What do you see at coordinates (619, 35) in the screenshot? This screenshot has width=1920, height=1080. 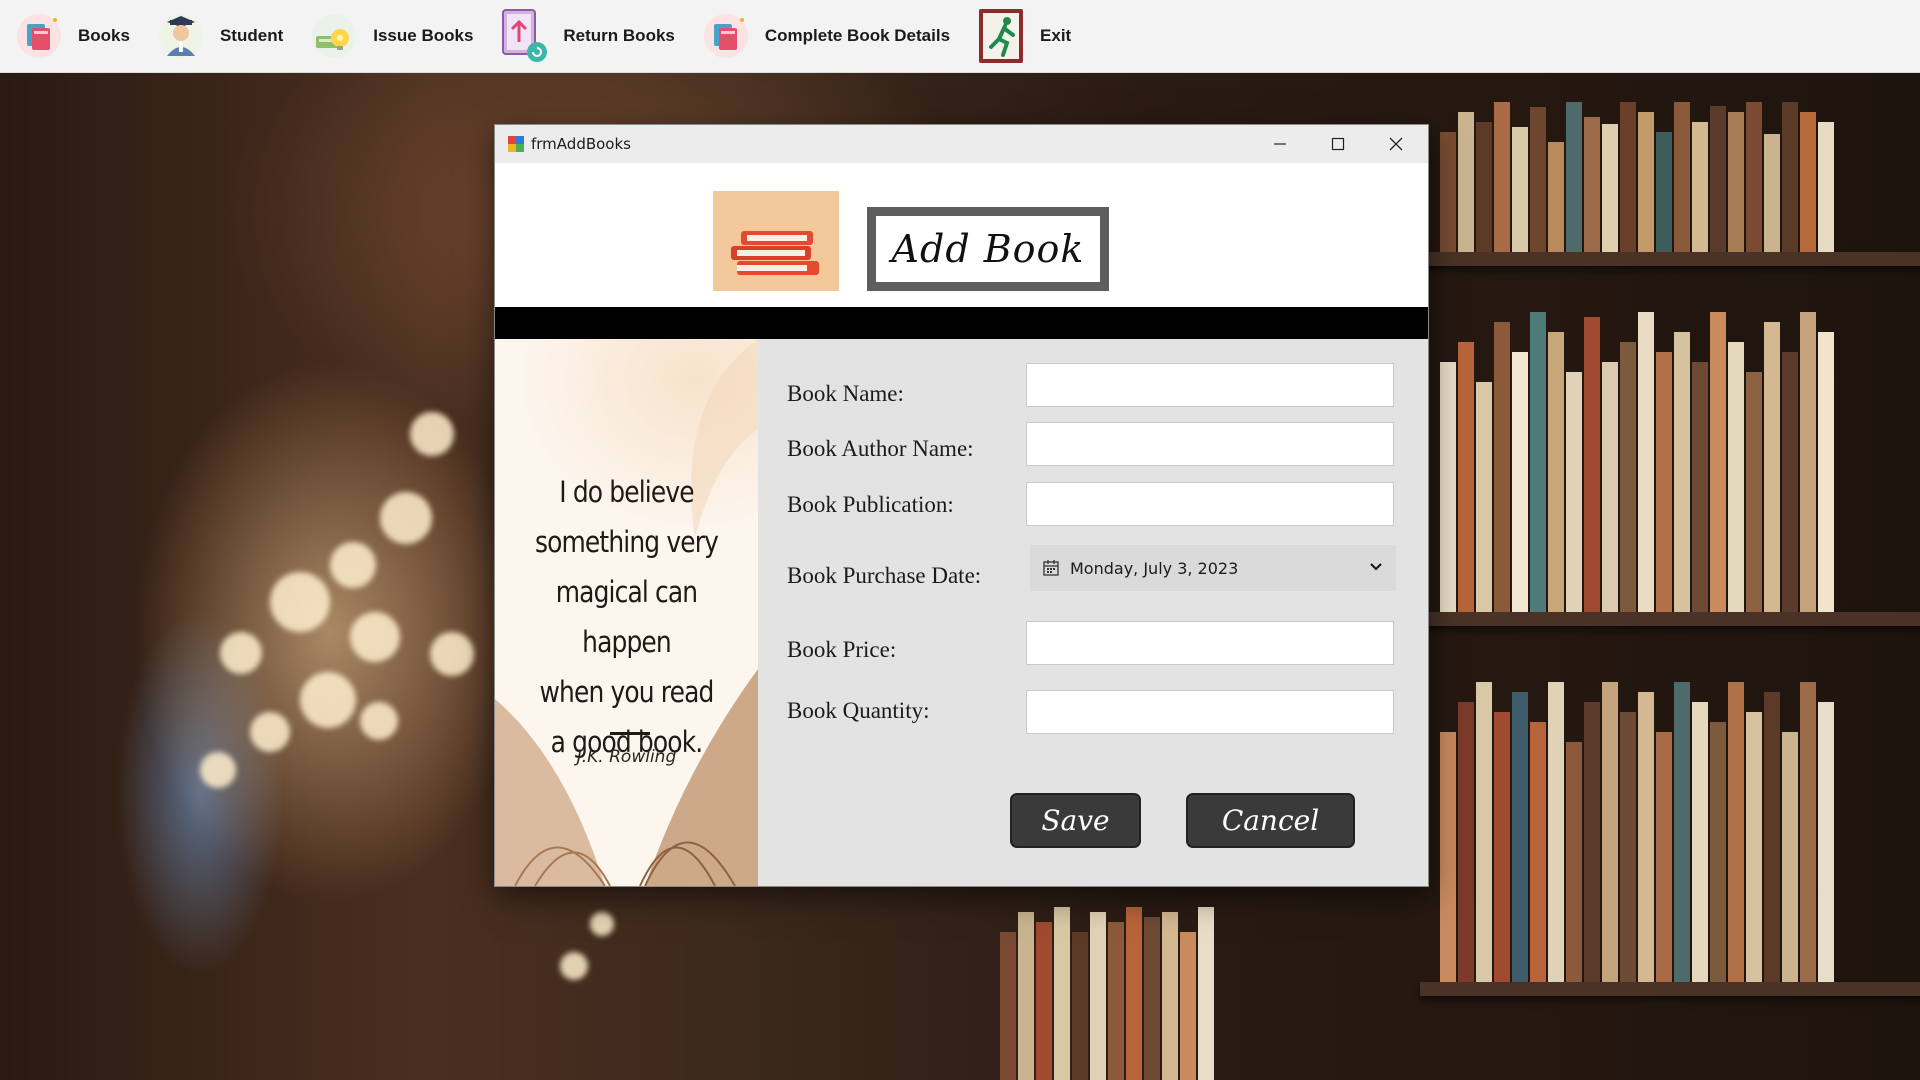 I see `toolbar-label-return-books: Return Books` at bounding box center [619, 35].